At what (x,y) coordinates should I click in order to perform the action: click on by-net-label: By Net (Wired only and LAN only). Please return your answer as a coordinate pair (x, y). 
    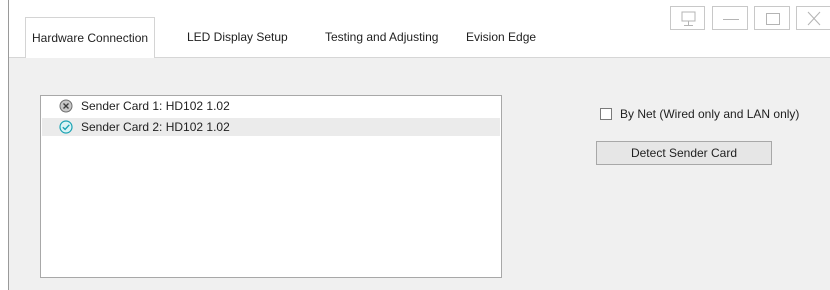
    Looking at the image, I should click on (710, 114).